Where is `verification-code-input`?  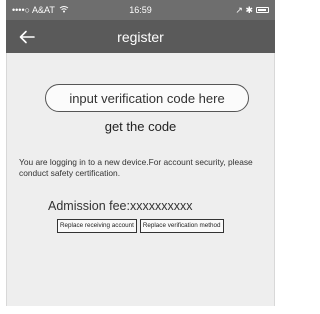 verification-code-input is located at coordinates (147, 98).